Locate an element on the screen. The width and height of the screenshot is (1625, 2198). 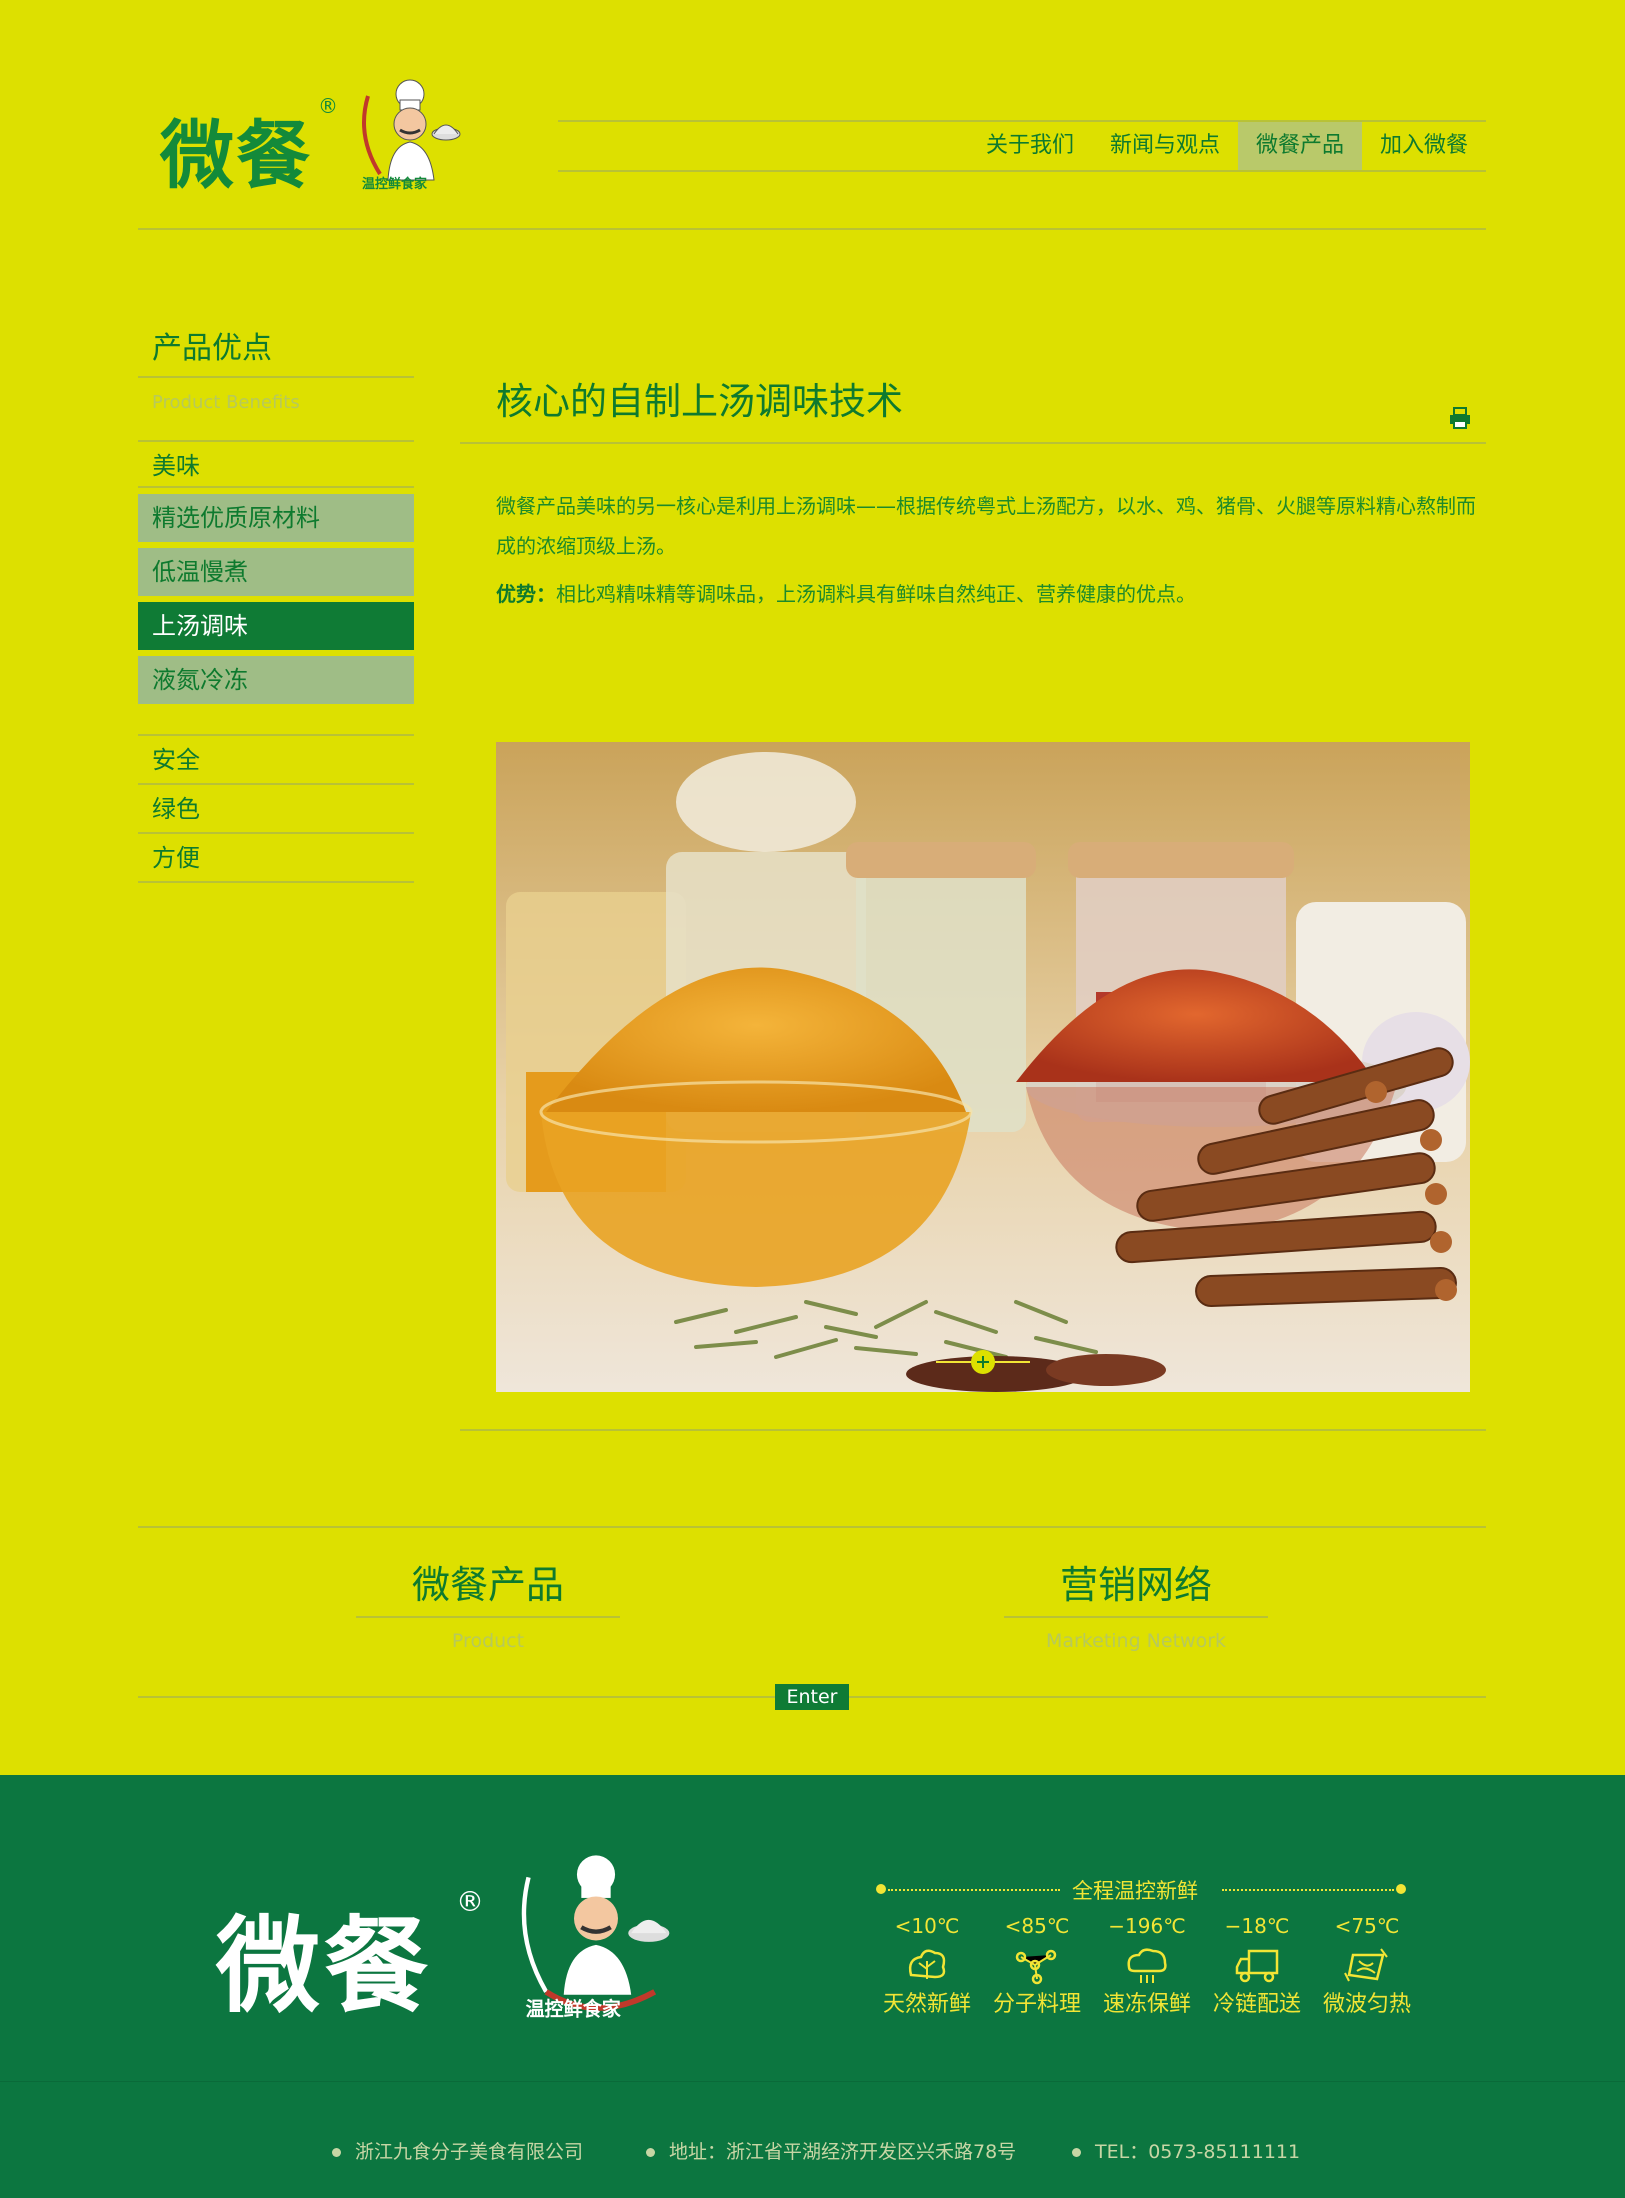
feature-label: 冷链配送 is located at coordinates (1256, 2004).